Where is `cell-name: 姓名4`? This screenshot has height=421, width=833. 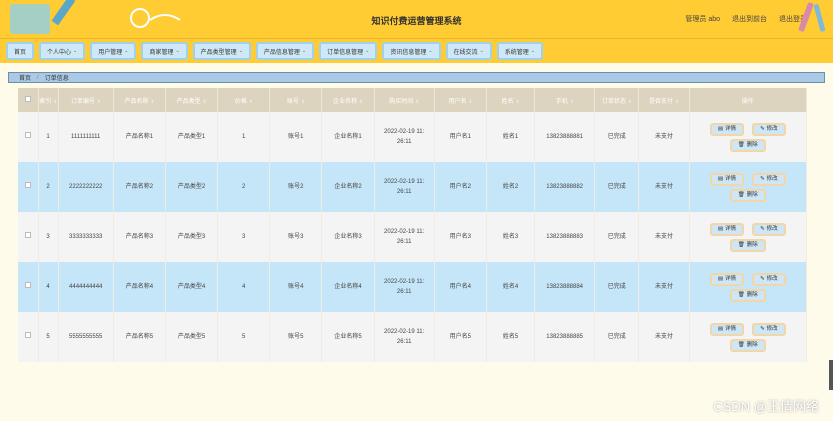 cell-name: 姓名4 is located at coordinates (511, 287).